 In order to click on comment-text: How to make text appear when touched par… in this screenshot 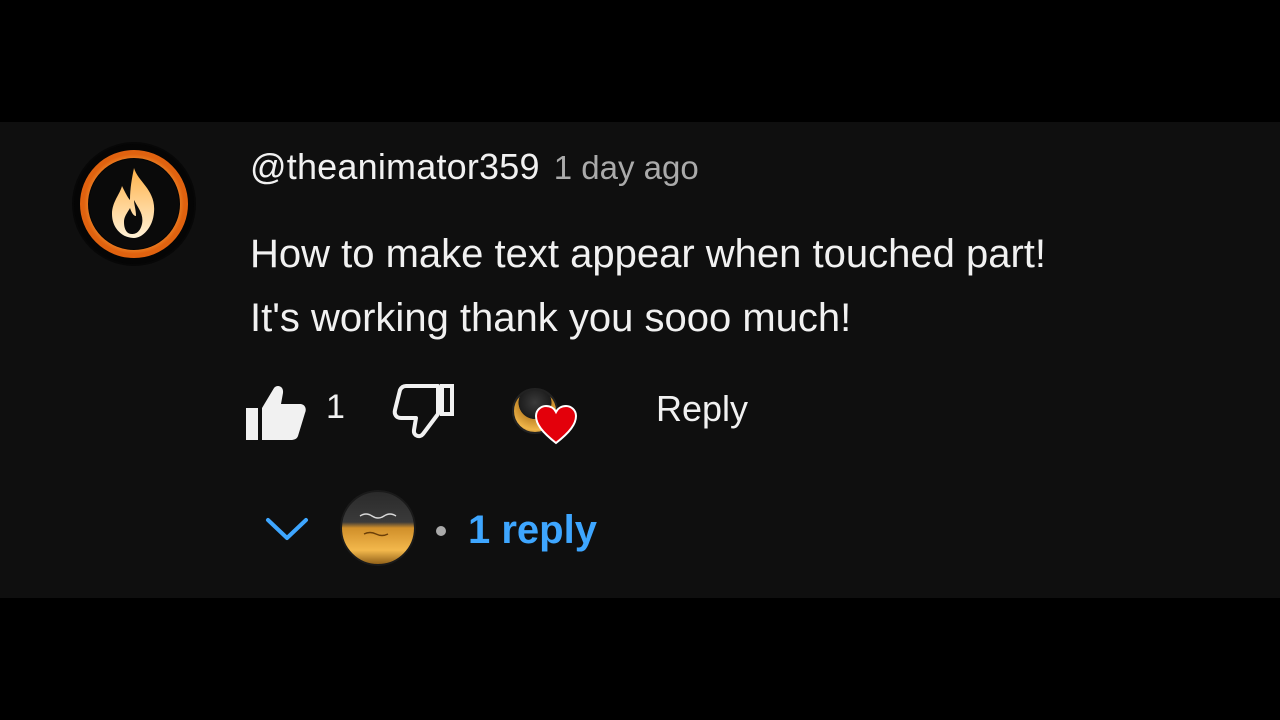, I will do `click(745, 286)`.